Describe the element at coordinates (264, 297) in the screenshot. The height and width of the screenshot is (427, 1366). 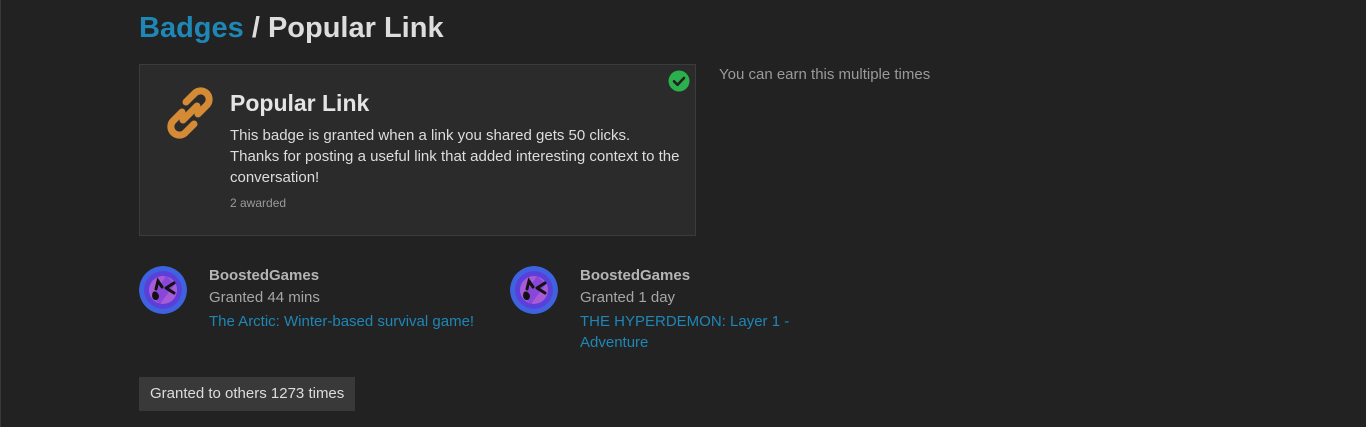
I see `grant-time: Granted 44 mins` at that location.